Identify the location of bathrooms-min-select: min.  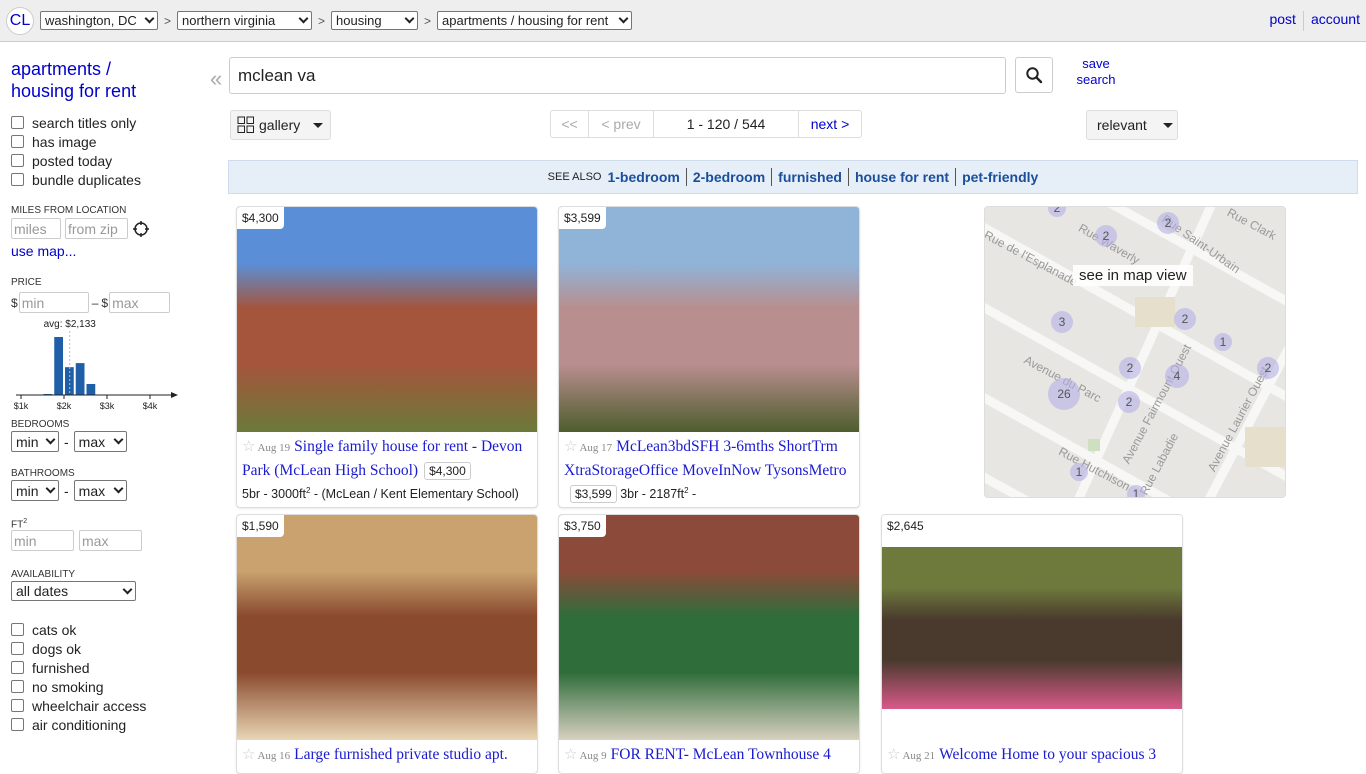
(35, 490).